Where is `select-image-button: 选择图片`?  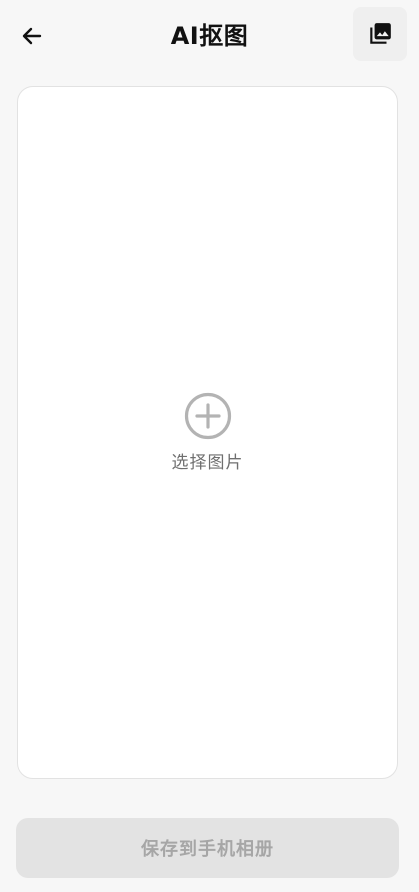 select-image-button: 选择图片 is located at coordinates (207, 432).